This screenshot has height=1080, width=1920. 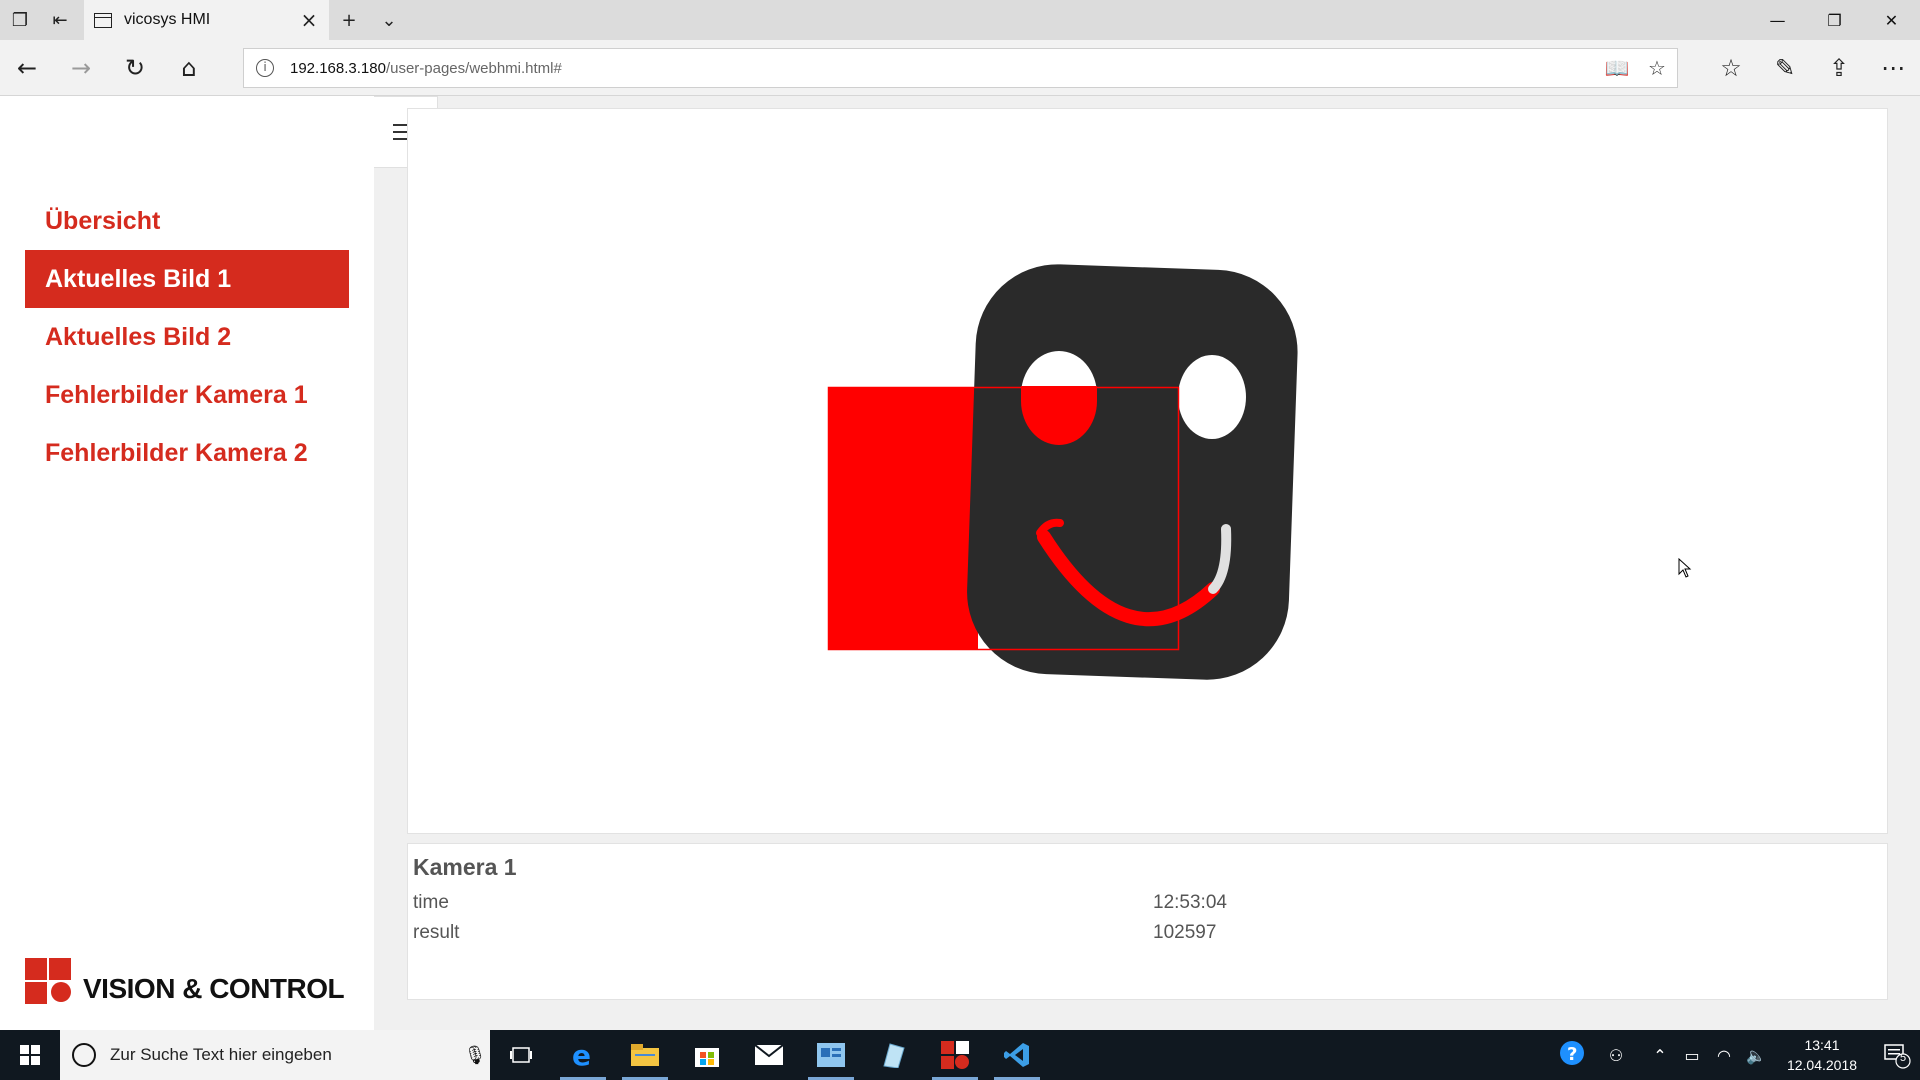 I want to click on new-tab-icon: +, so click(x=349, y=20).